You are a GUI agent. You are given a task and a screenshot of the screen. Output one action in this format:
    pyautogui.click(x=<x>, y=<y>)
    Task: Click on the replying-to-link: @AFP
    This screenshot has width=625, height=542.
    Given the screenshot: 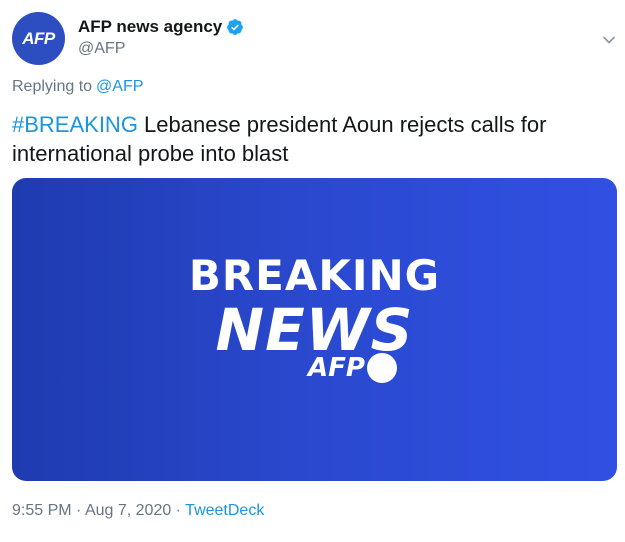 What is the action you would take?
    pyautogui.click(x=119, y=86)
    